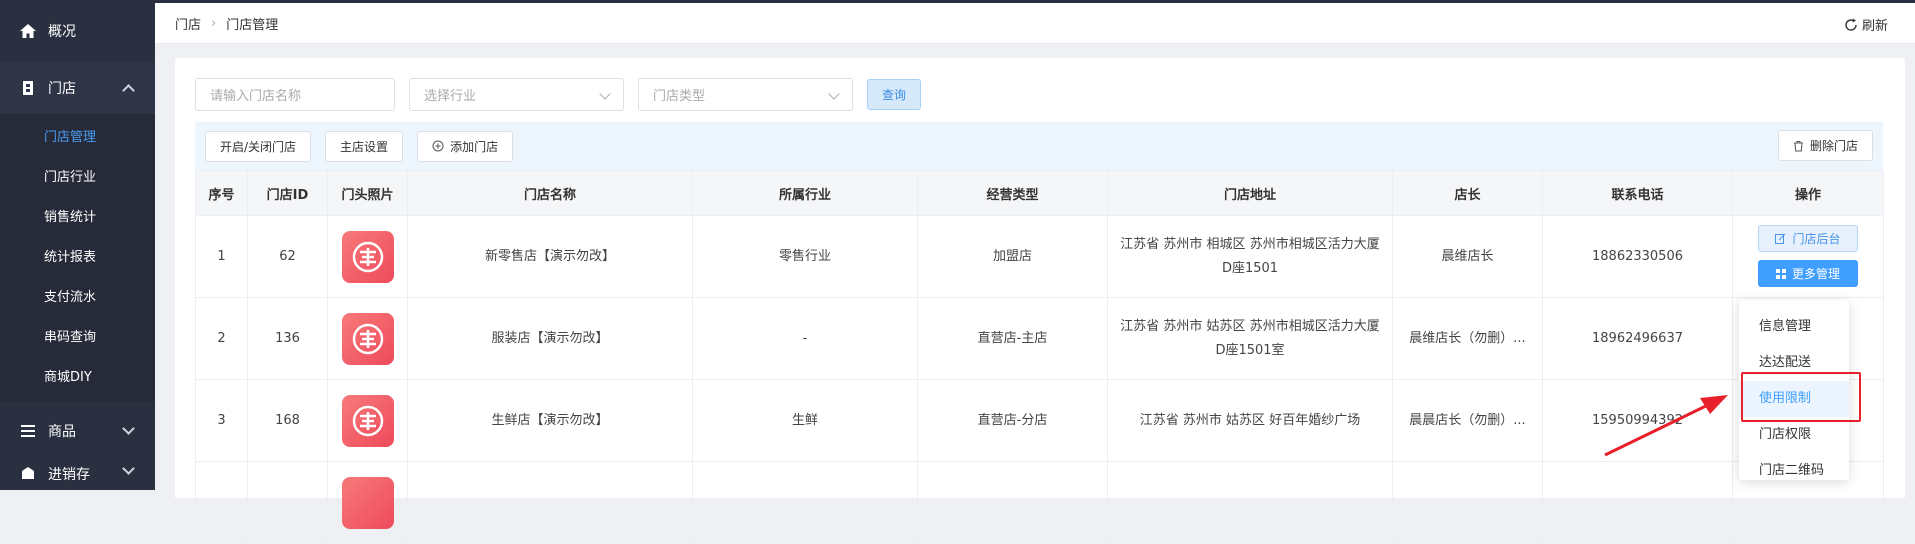  What do you see at coordinates (1637, 256) in the screenshot?
I see `cell-phone: 18862330506` at bounding box center [1637, 256].